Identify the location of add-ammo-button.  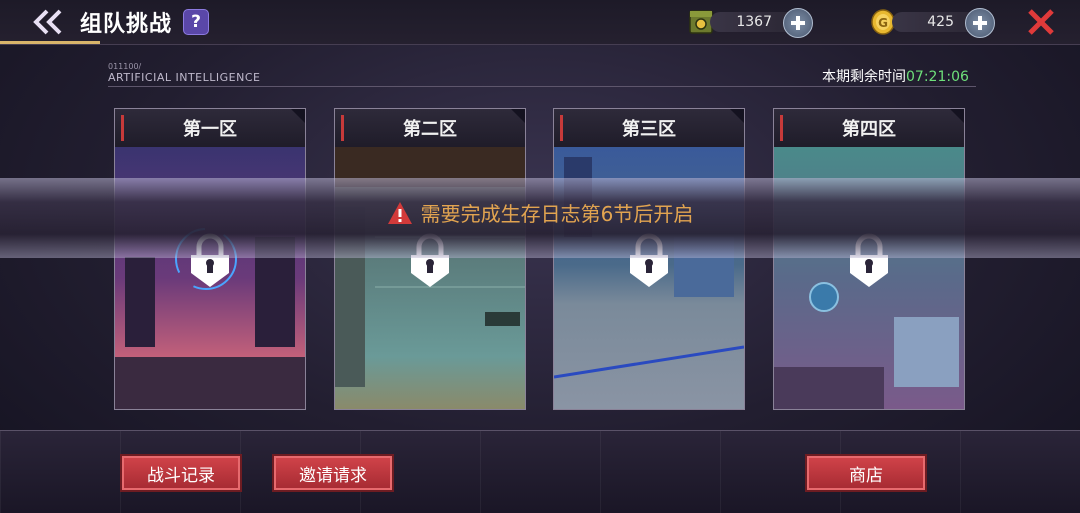
(798, 23).